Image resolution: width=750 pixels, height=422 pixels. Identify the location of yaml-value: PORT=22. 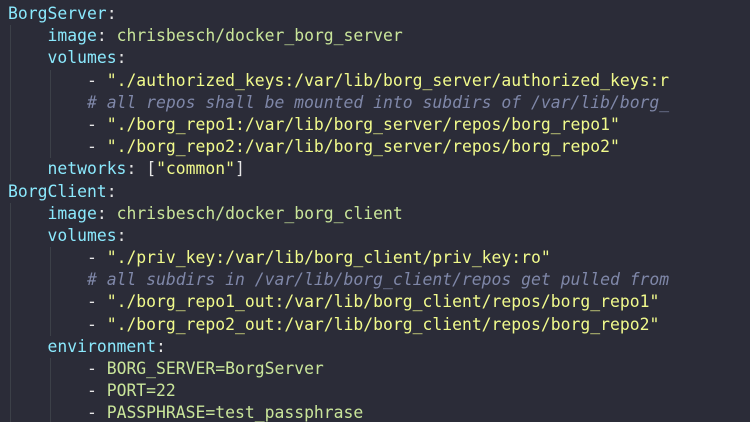
(141, 391).